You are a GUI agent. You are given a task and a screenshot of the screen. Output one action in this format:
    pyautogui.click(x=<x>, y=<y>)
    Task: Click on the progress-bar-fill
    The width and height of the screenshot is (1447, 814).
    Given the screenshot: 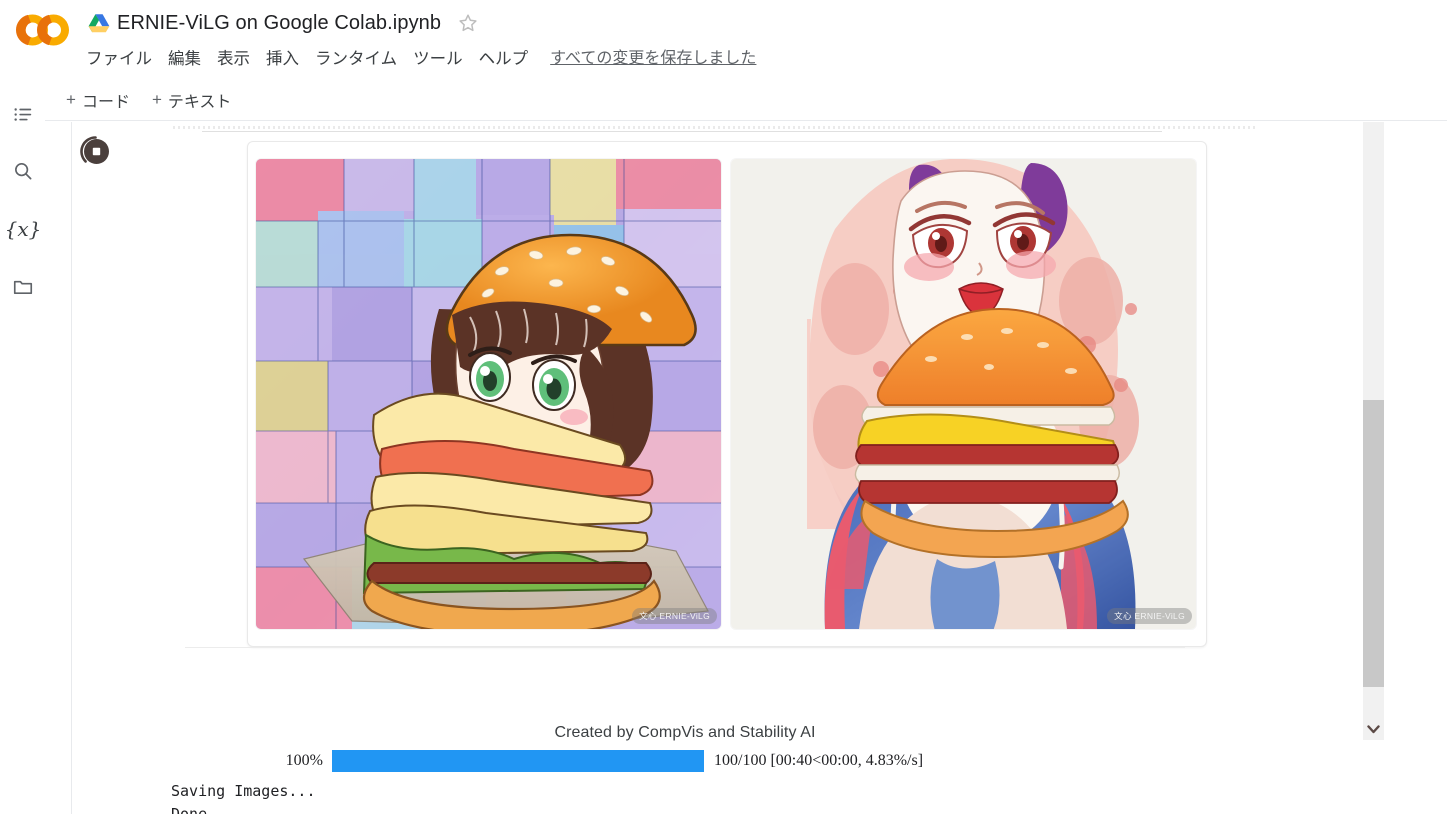 What is the action you would take?
    pyautogui.click(x=518, y=761)
    